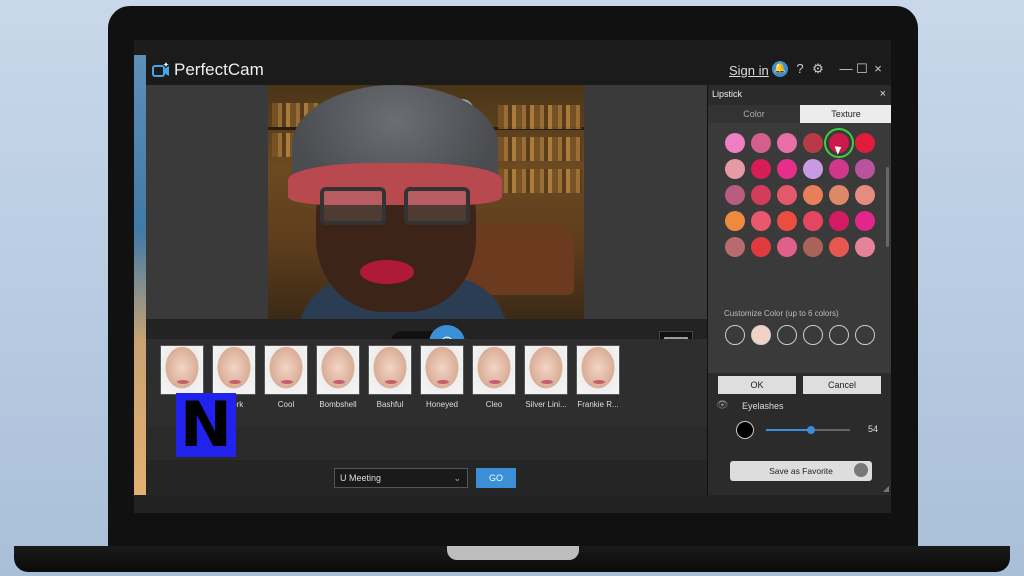 Image resolution: width=1024 pixels, height=576 pixels. I want to click on go-button: GO, so click(496, 478).